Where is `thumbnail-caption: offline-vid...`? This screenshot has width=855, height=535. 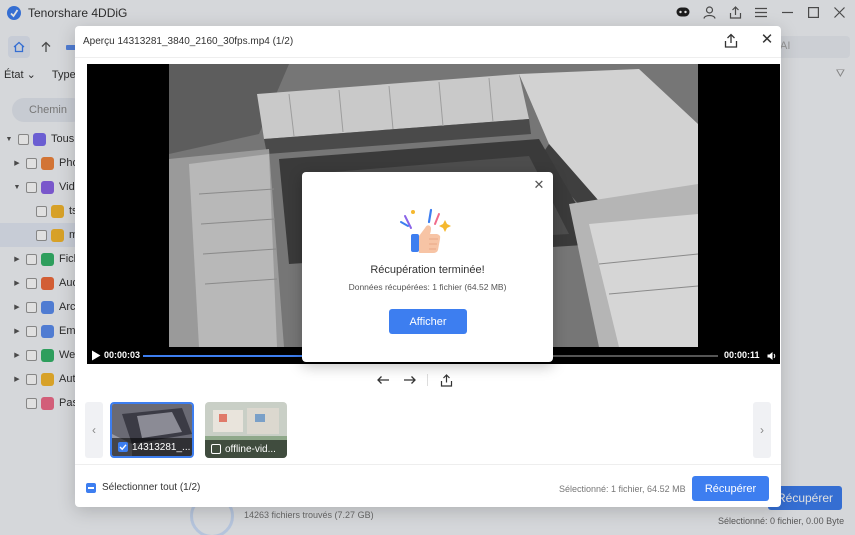
thumbnail-caption: offline-vid... is located at coordinates (246, 449).